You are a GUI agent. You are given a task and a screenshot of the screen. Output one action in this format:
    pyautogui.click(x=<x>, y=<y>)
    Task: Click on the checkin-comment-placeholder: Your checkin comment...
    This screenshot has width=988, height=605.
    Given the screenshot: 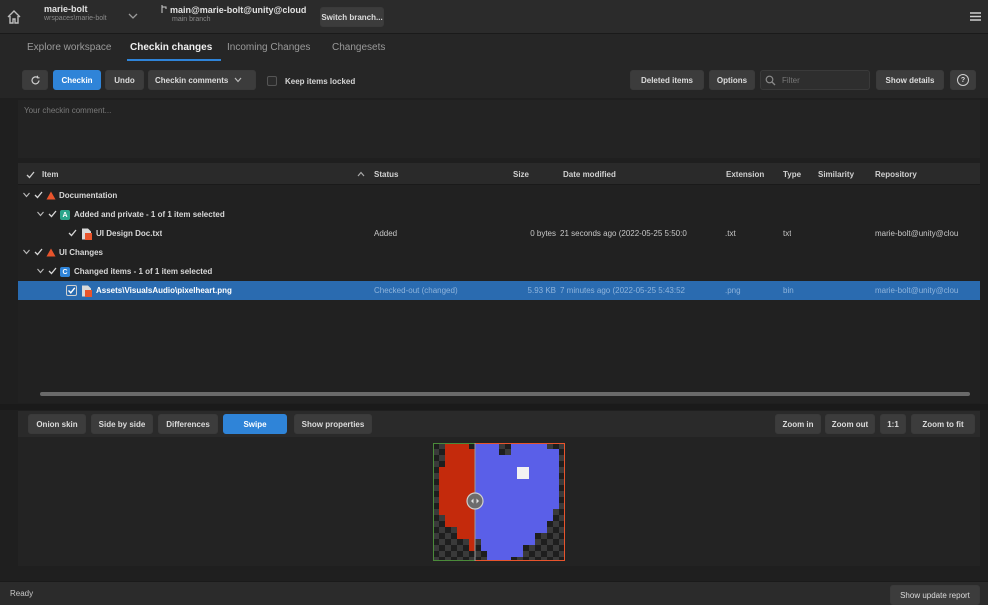 What is the action you would take?
    pyautogui.click(x=68, y=110)
    